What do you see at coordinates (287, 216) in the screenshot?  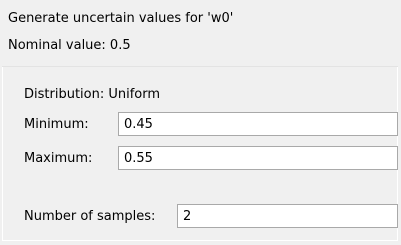 I see `number-of-samples-input` at bounding box center [287, 216].